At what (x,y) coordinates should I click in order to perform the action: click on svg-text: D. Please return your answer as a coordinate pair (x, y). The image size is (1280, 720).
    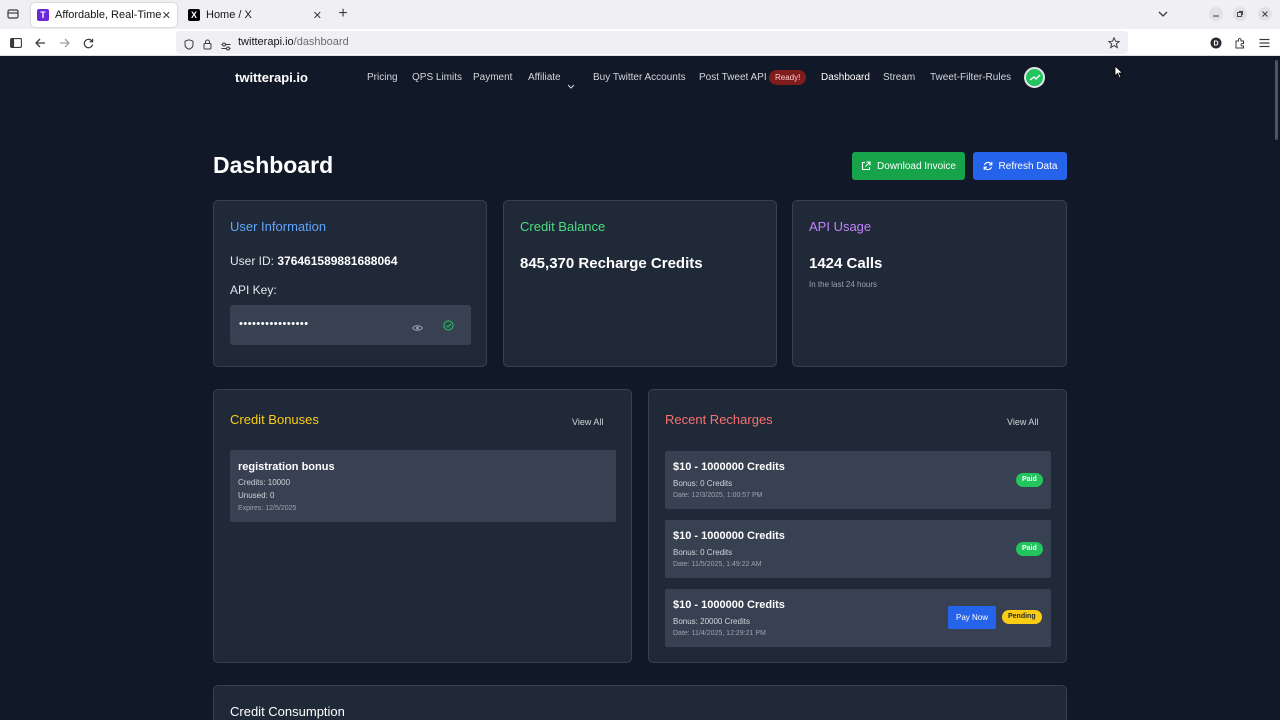
    Looking at the image, I should click on (1215, 44).